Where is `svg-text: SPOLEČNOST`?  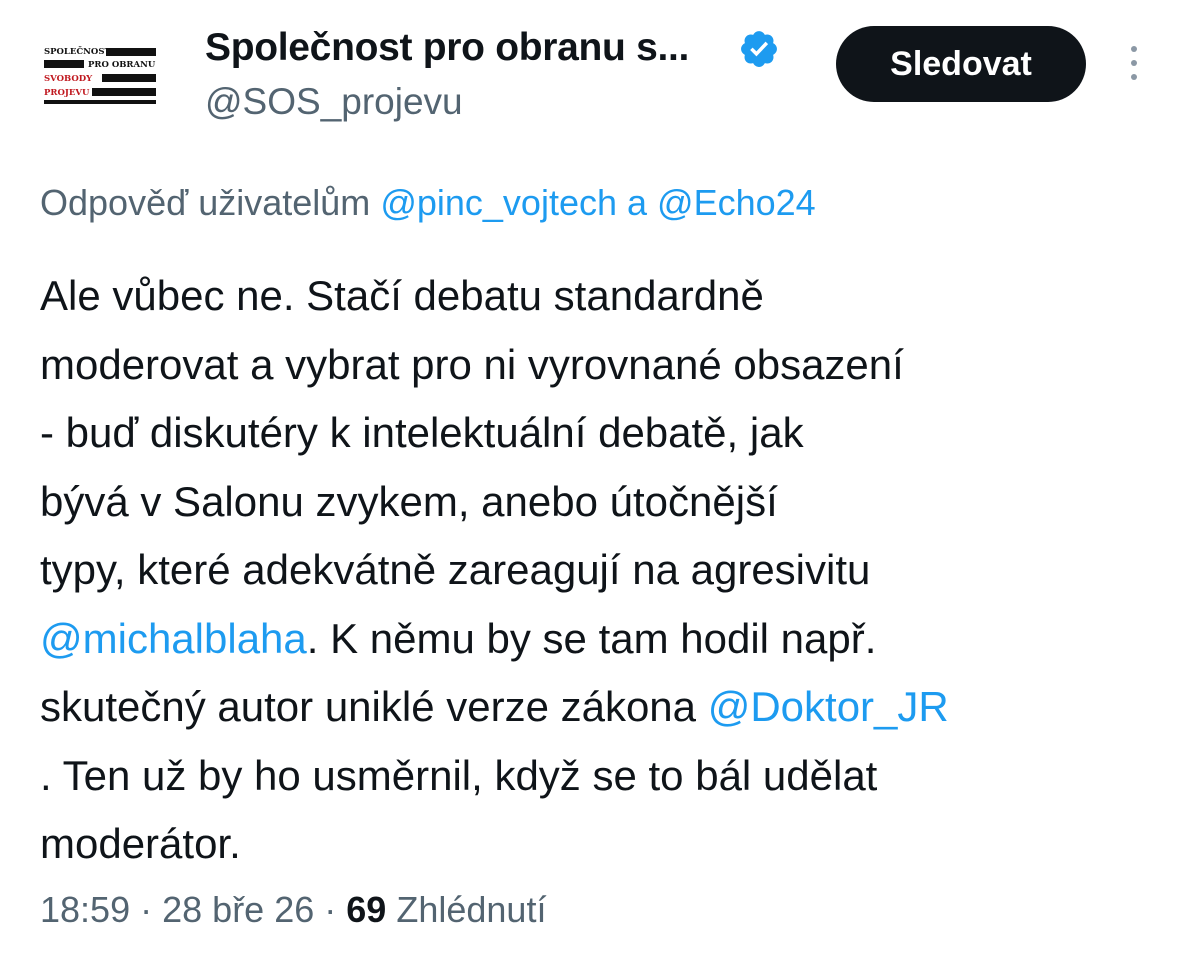 svg-text: SPOLEČNOST is located at coordinates (77, 51).